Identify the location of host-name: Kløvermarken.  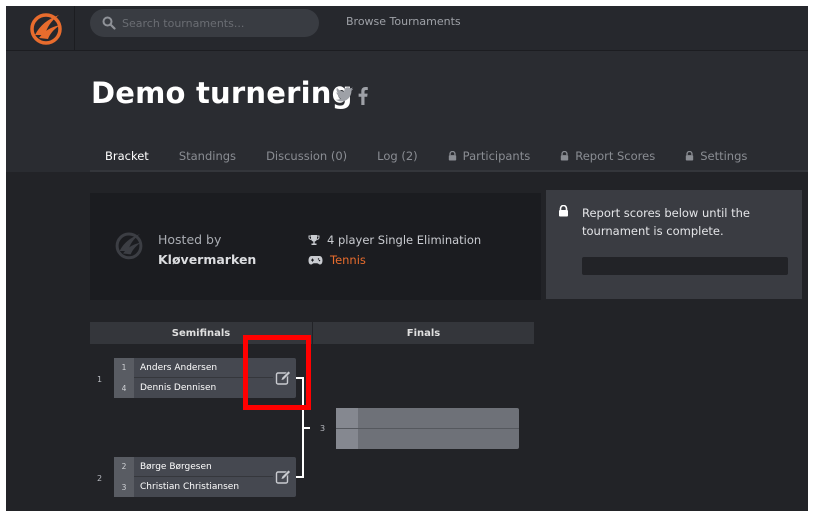
(207, 259).